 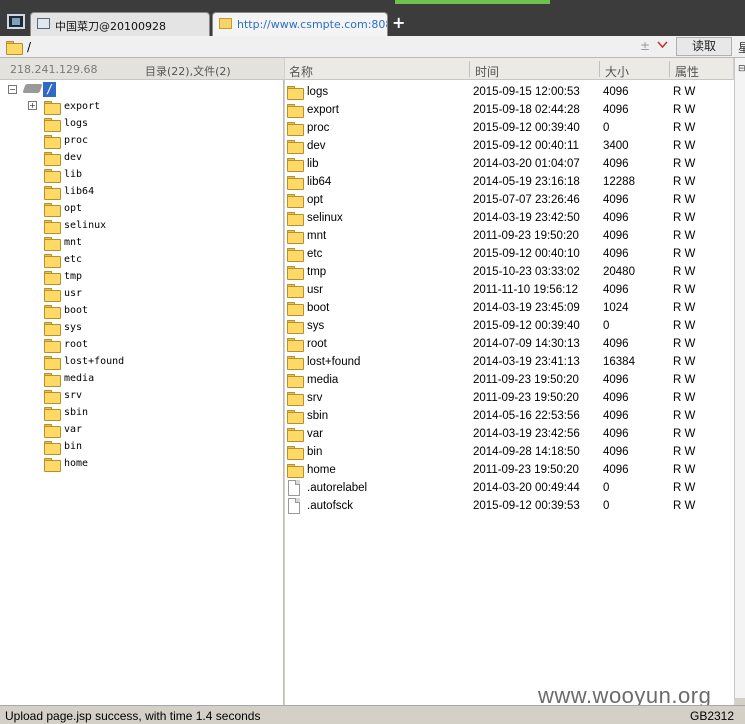 What do you see at coordinates (313, 164) in the screenshot?
I see `file-name: lib` at bounding box center [313, 164].